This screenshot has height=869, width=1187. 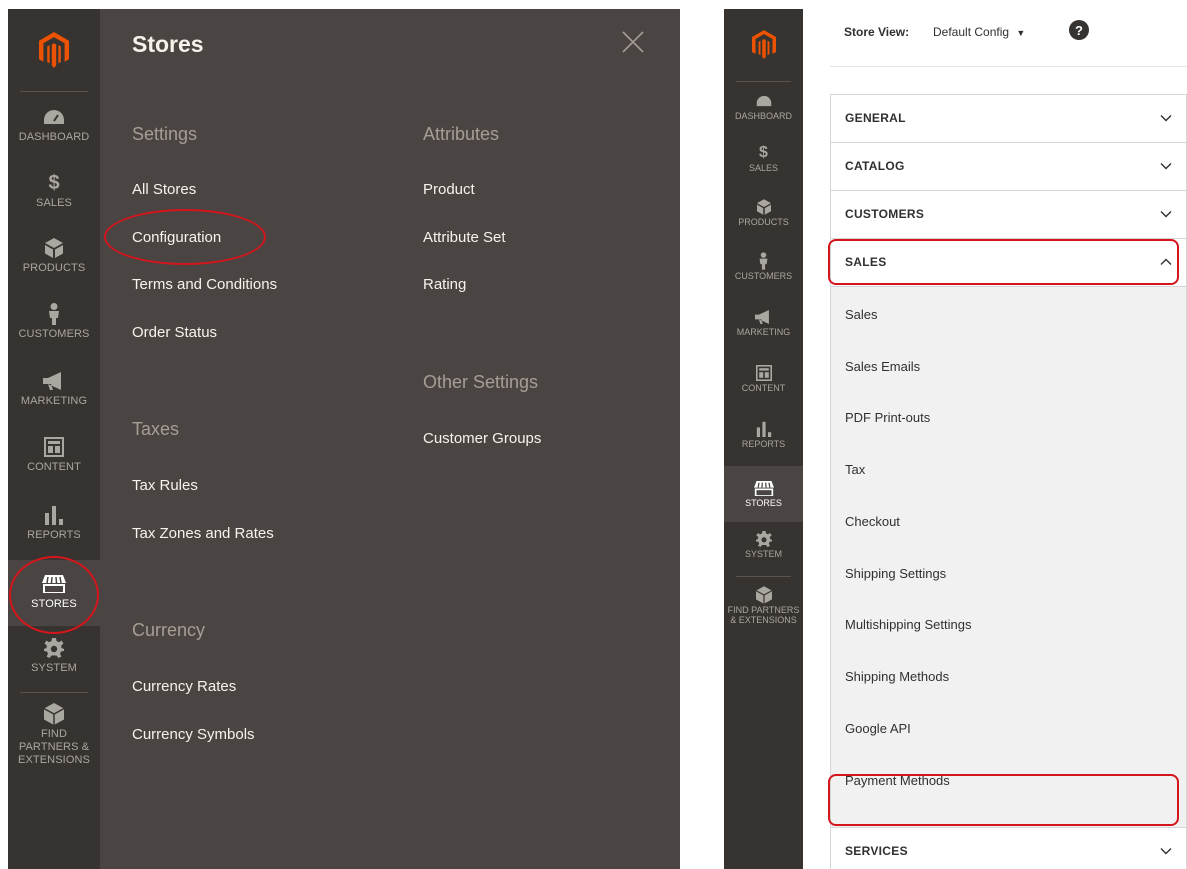 I want to click on link-tax-zones-and-rates: Tax Zones and Rates, so click(x=203, y=533).